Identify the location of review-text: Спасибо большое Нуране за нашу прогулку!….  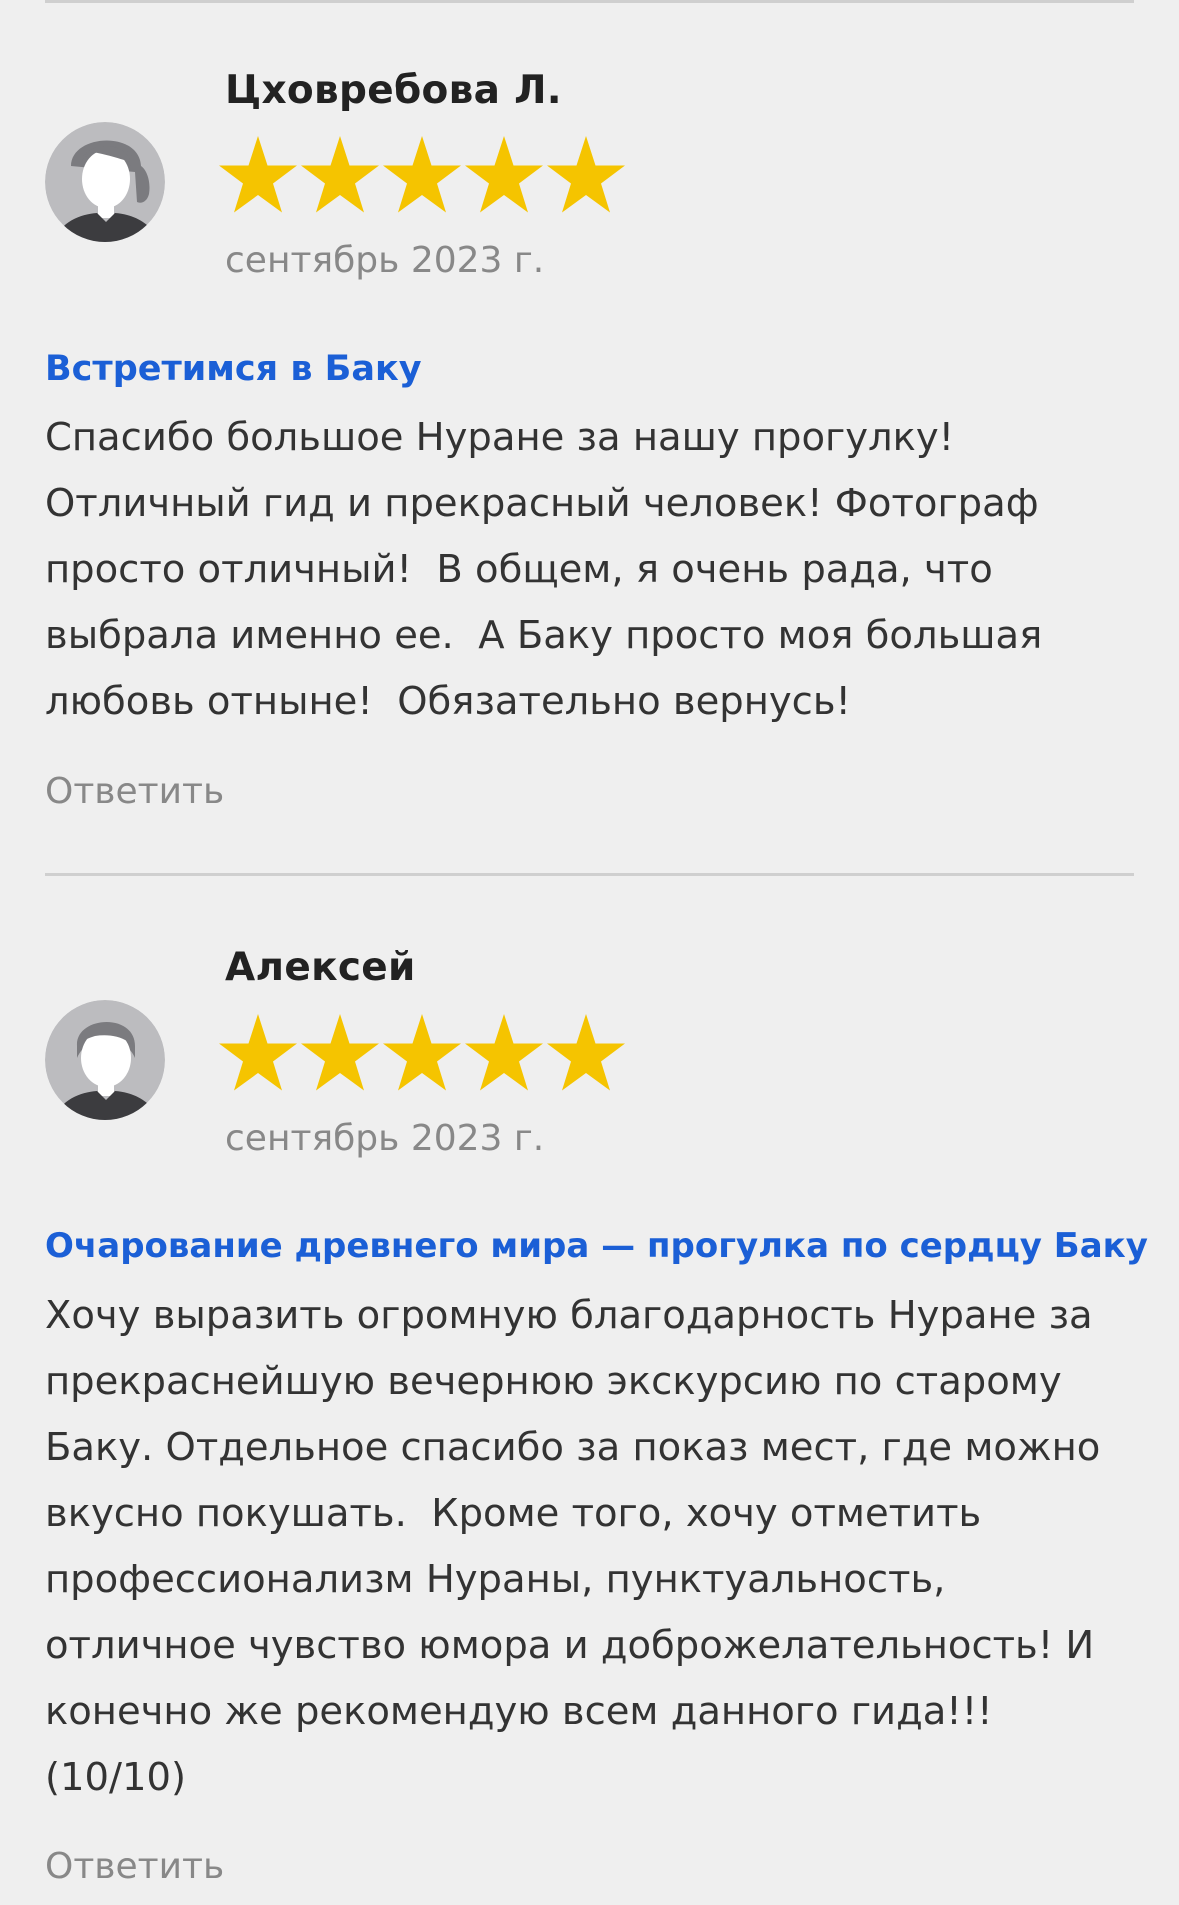
(544, 569).